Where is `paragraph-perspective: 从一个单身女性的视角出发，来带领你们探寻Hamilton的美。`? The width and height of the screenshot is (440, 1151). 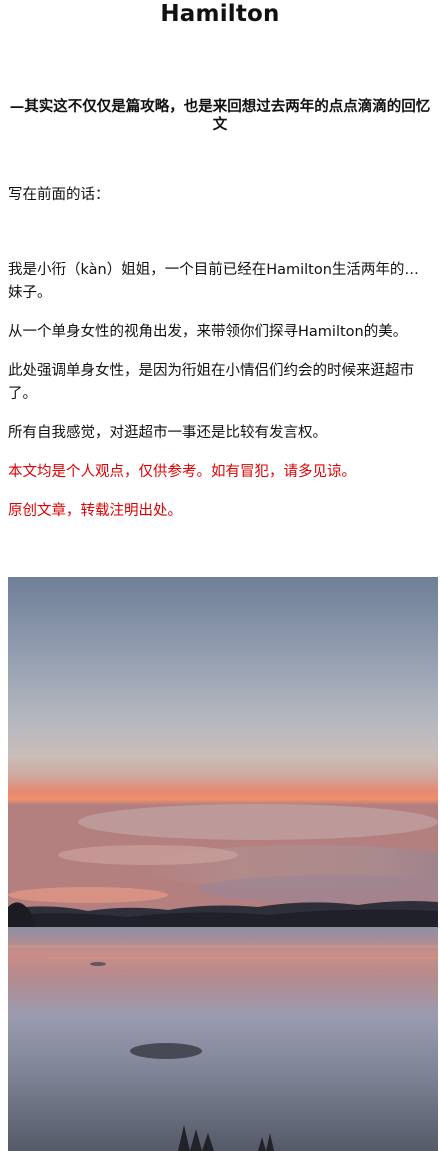 paragraph-perspective: 从一个单身女性的视角出发，来带领你们探寻Hamilton的美。 is located at coordinates (208, 332).